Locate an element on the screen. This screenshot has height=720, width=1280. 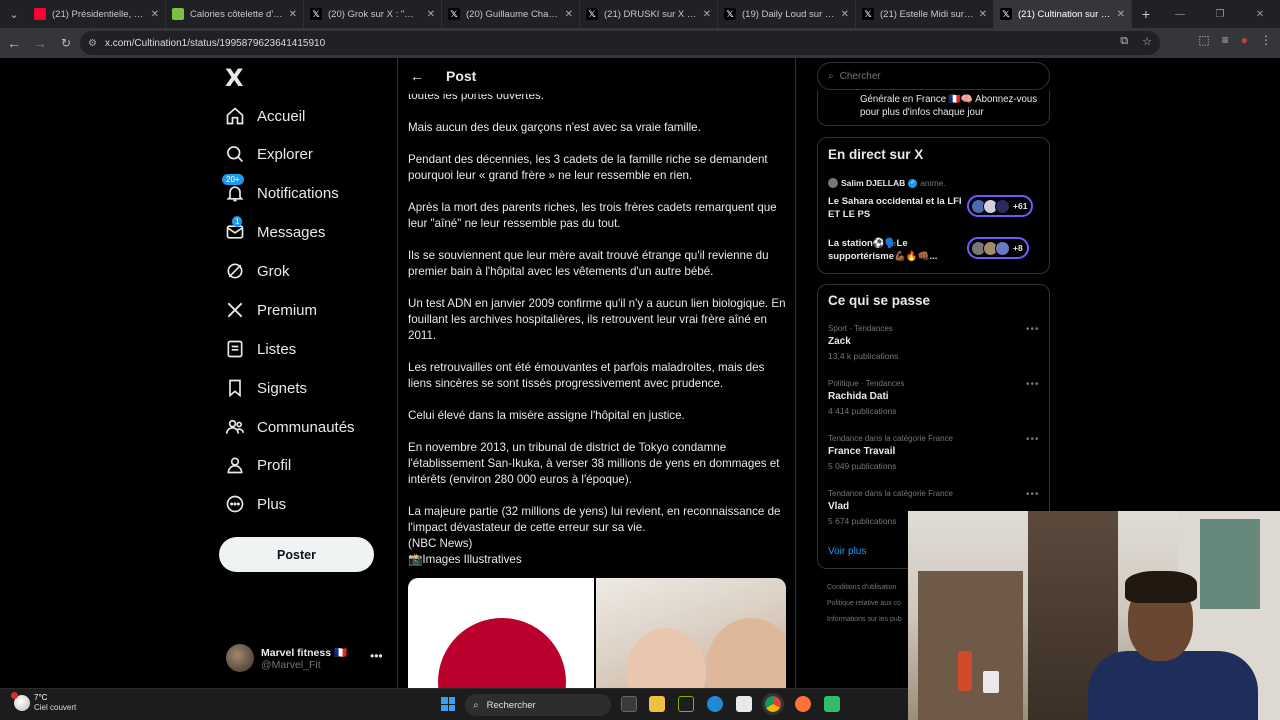
bookmark-star-icon: ☆ is located at coordinates (1147, 41).